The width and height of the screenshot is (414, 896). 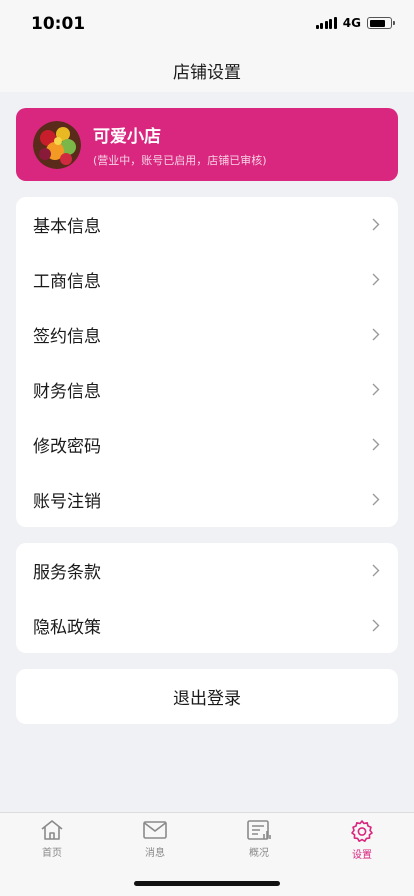 I want to click on menu-item-label: 工商信息, so click(x=67, y=282).